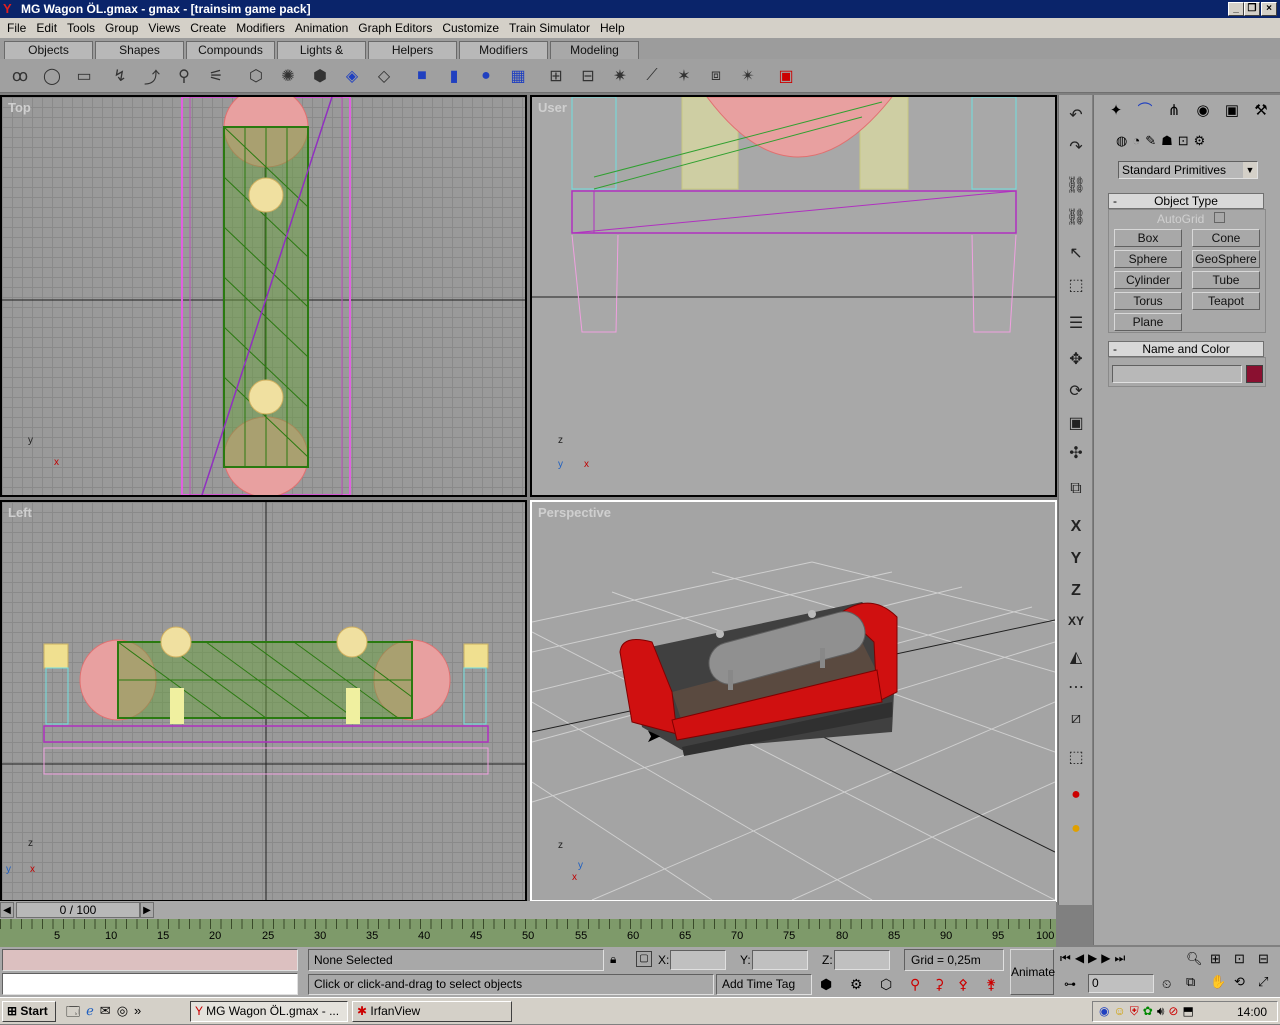  What do you see at coordinates (1136, 143) in the screenshot?
I see `shapes-icon: ◔` at bounding box center [1136, 143].